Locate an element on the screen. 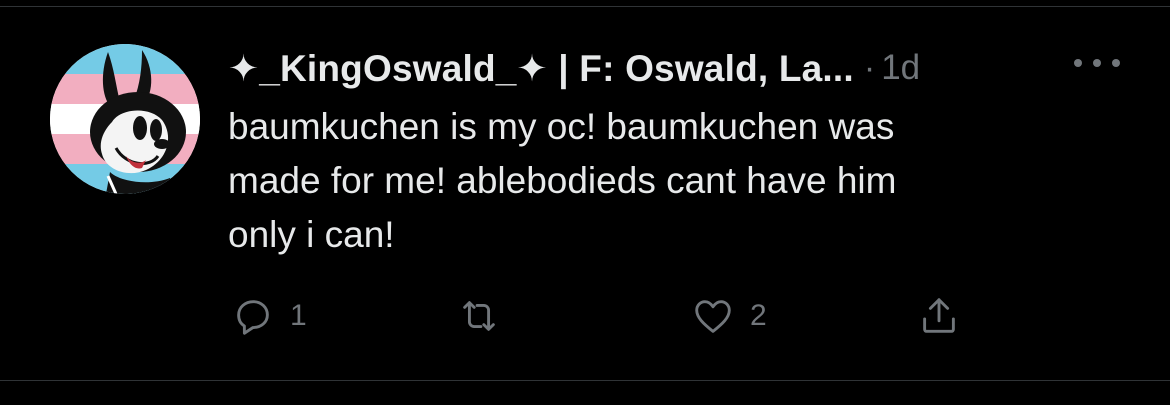 Image resolution: width=1170 pixels, height=405 pixels. reply-button: 1 is located at coordinates (268, 316).